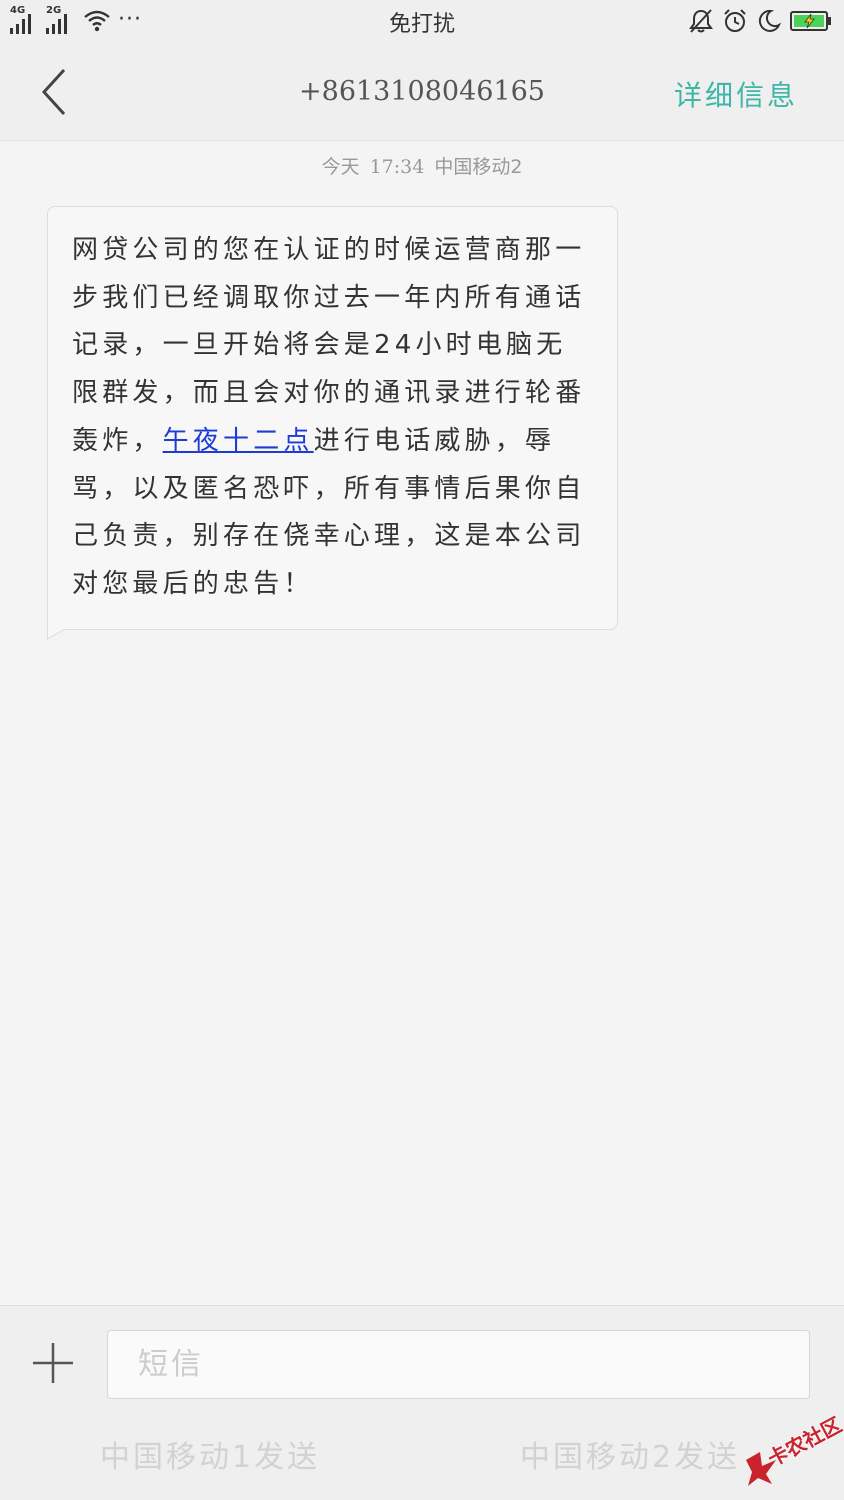 This screenshot has width=844, height=1500. I want to click on alarm-clock-icon, so click(735, 20).